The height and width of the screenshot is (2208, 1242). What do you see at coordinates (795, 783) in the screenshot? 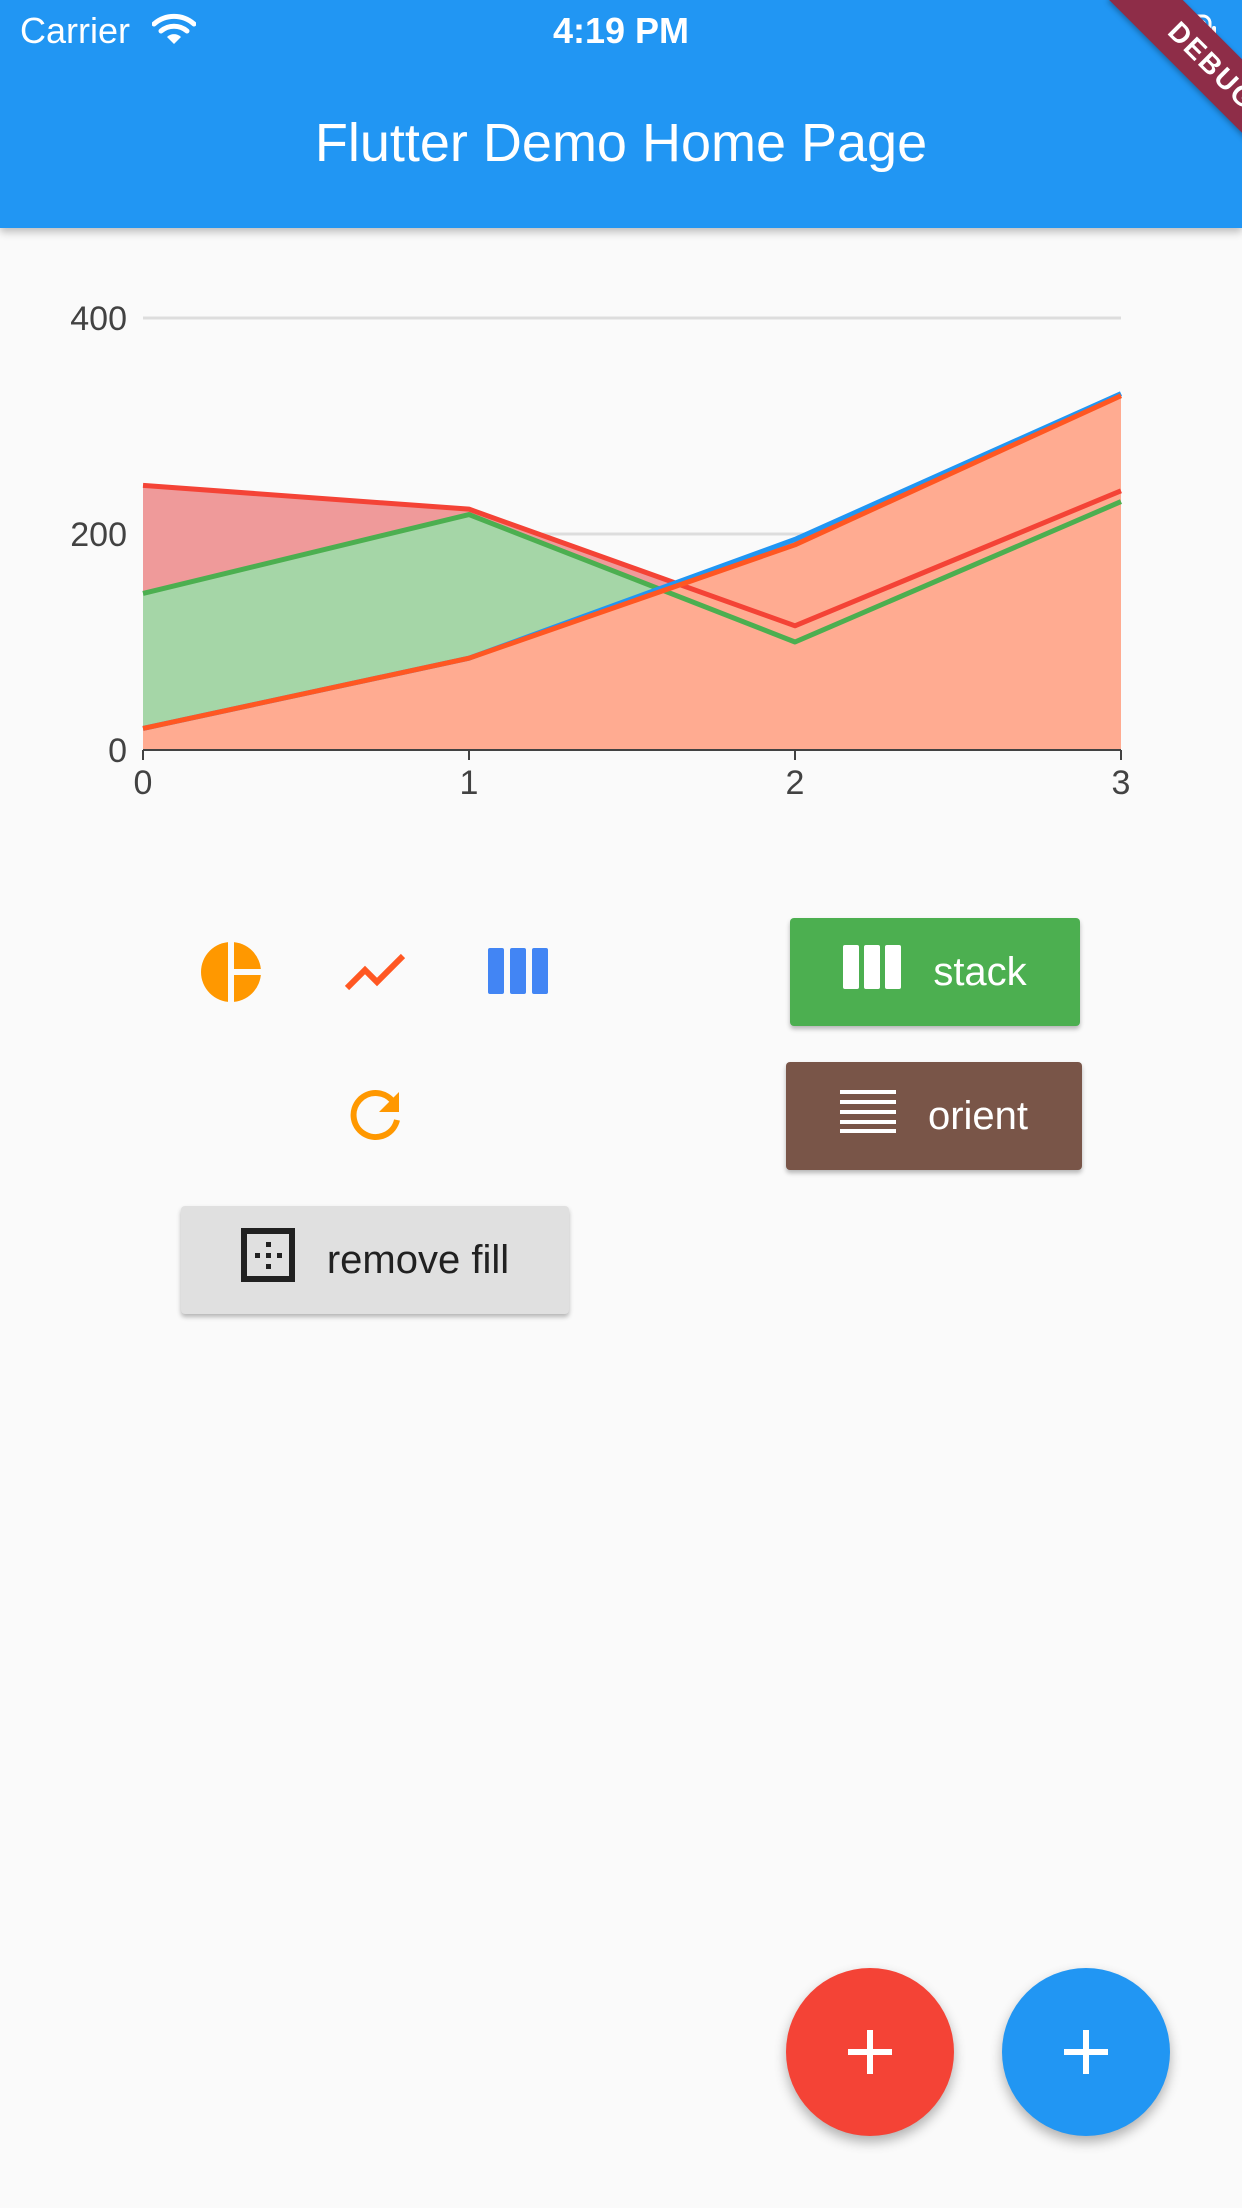
I see `x-tick-label: 2` at bounding box center [795, 783].